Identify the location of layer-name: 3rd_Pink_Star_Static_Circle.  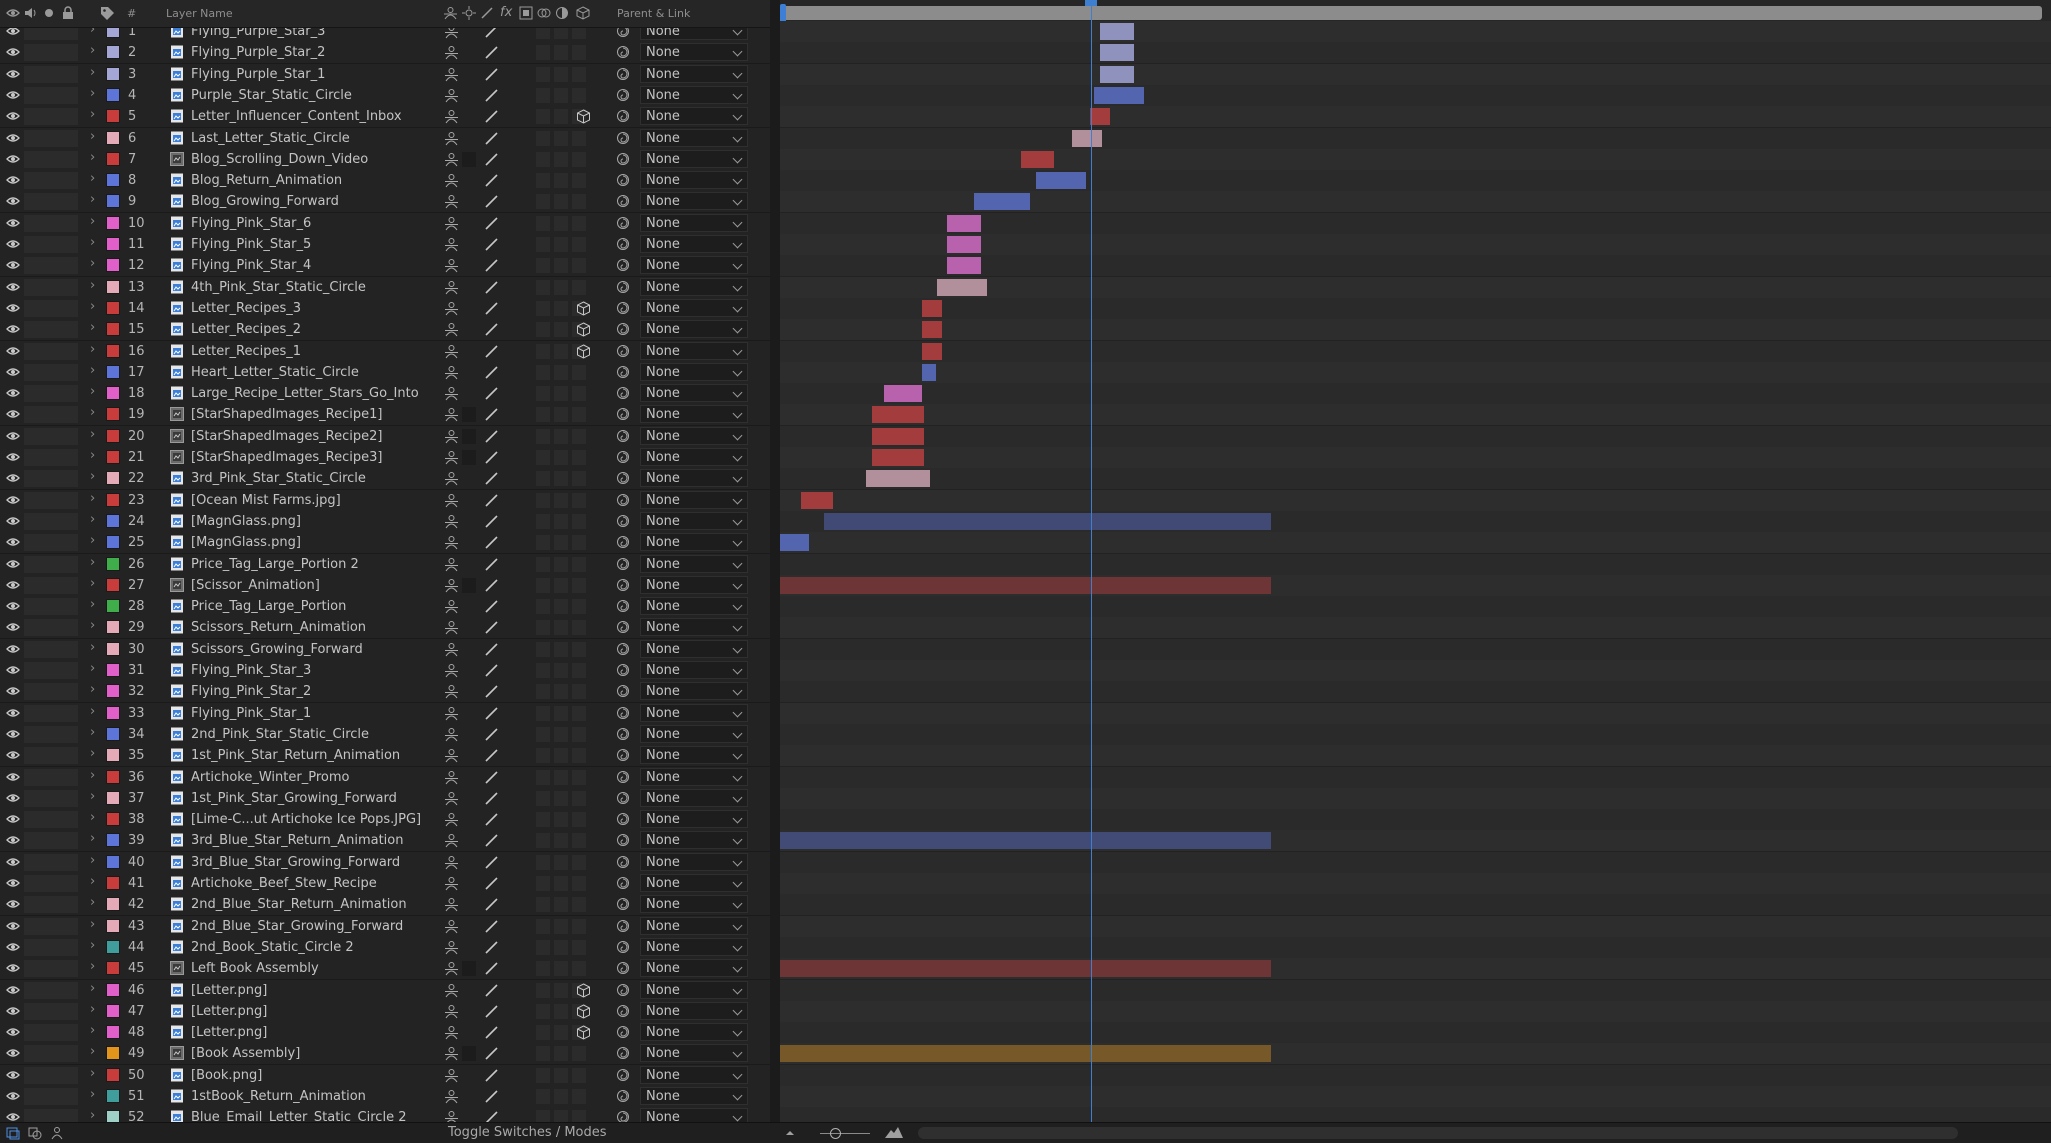
(278, 478).